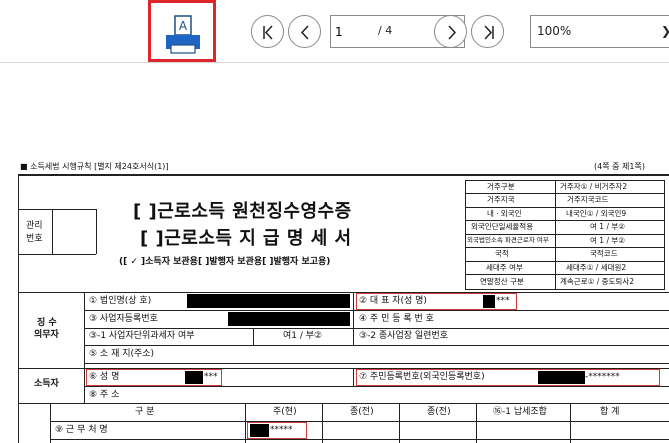  What do you see at coordinates (504, 267) in the screenshot?
I see `info-label: 세대주 여부` at bounding box center [504, 267].